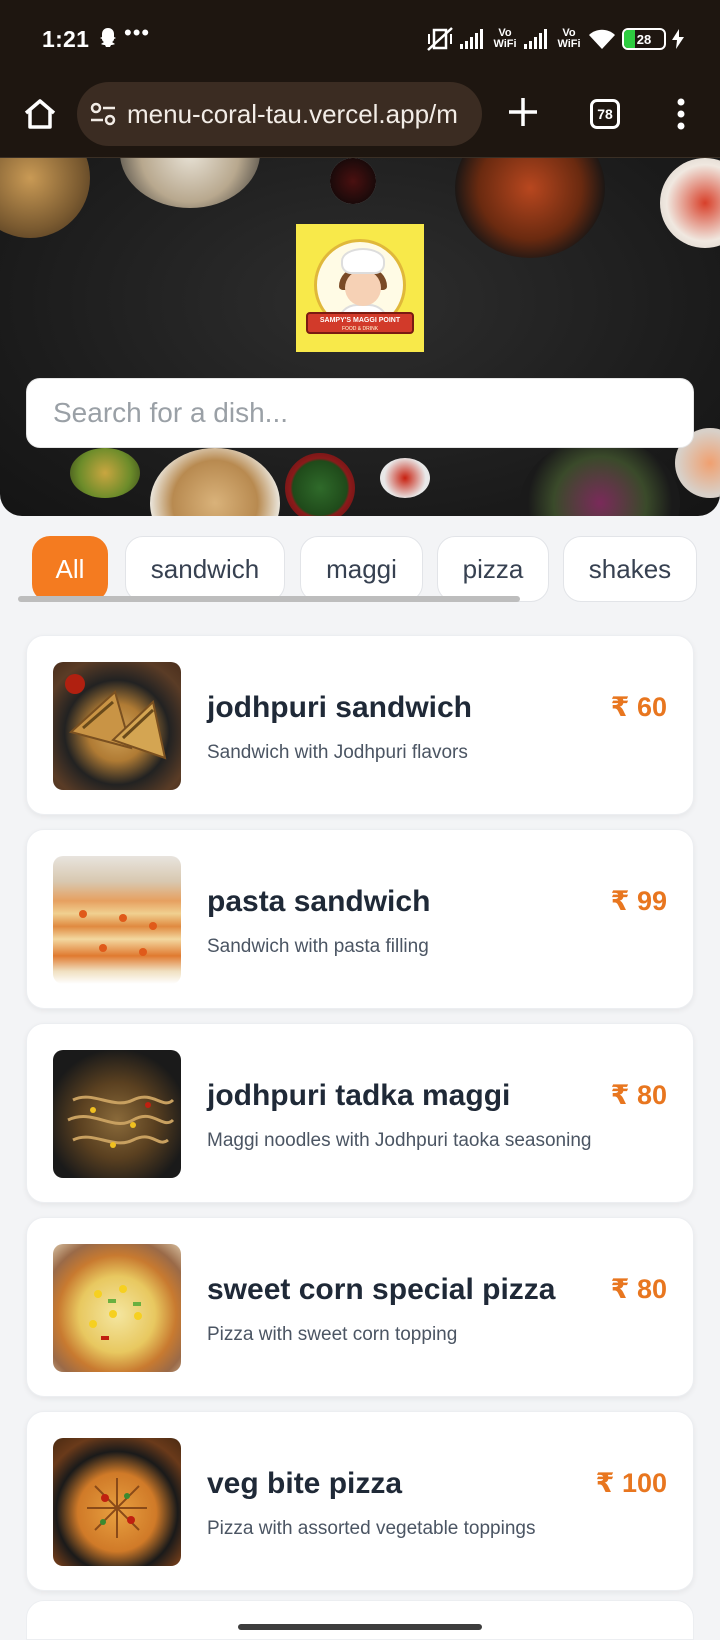  I want to click on dish-description: Sandwich with pasta filling, so click(318, 946).